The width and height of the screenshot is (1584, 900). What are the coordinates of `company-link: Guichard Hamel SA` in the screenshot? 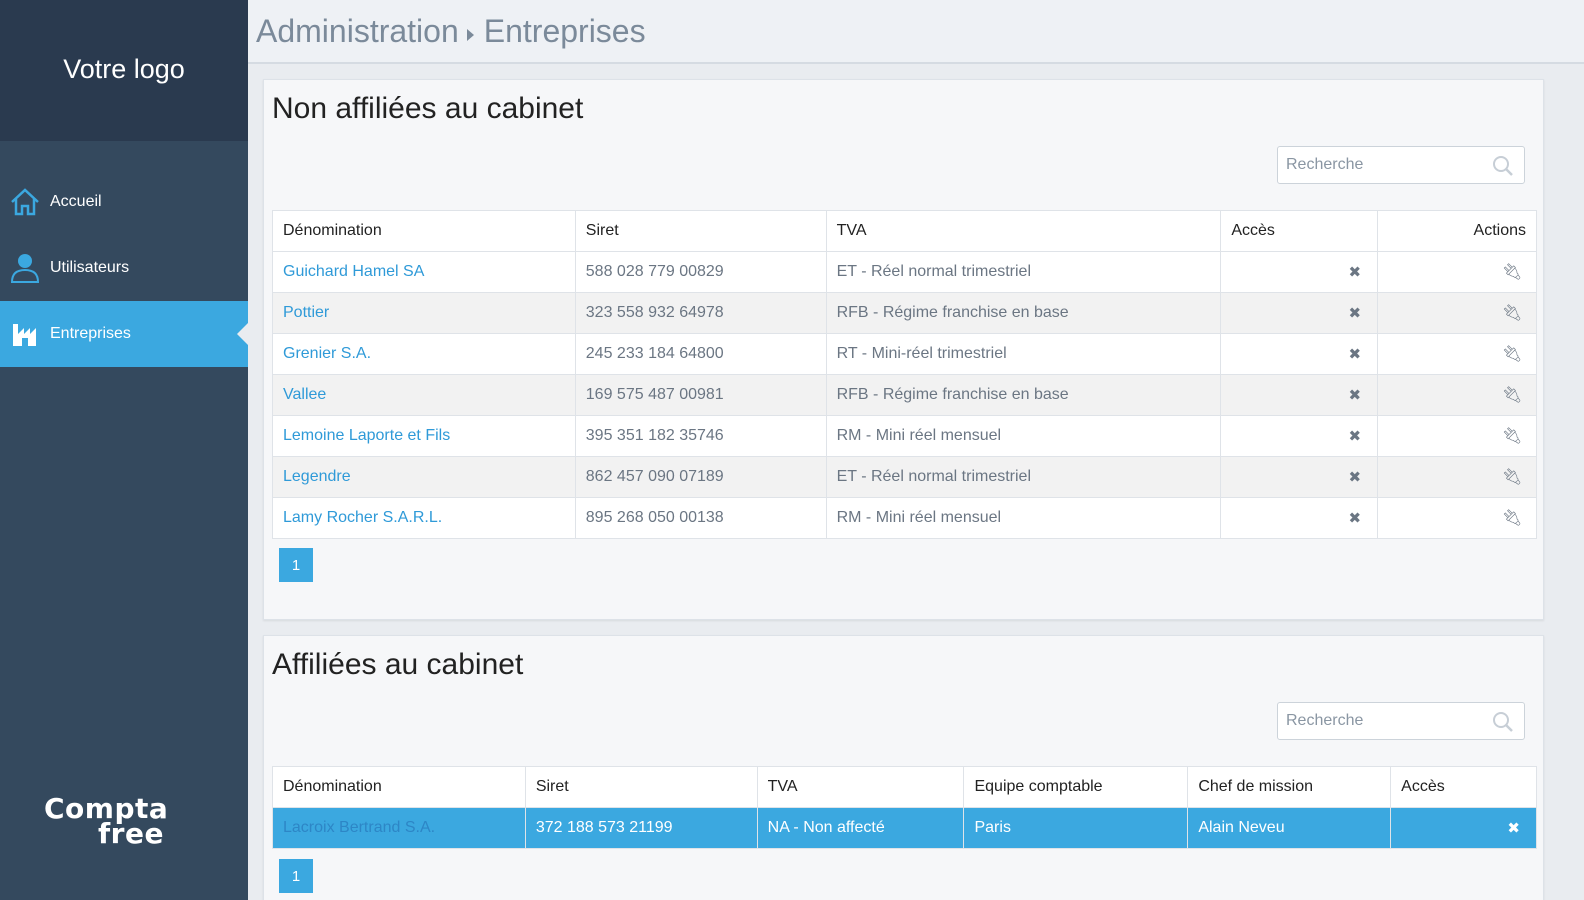 It's located at (424, 272).